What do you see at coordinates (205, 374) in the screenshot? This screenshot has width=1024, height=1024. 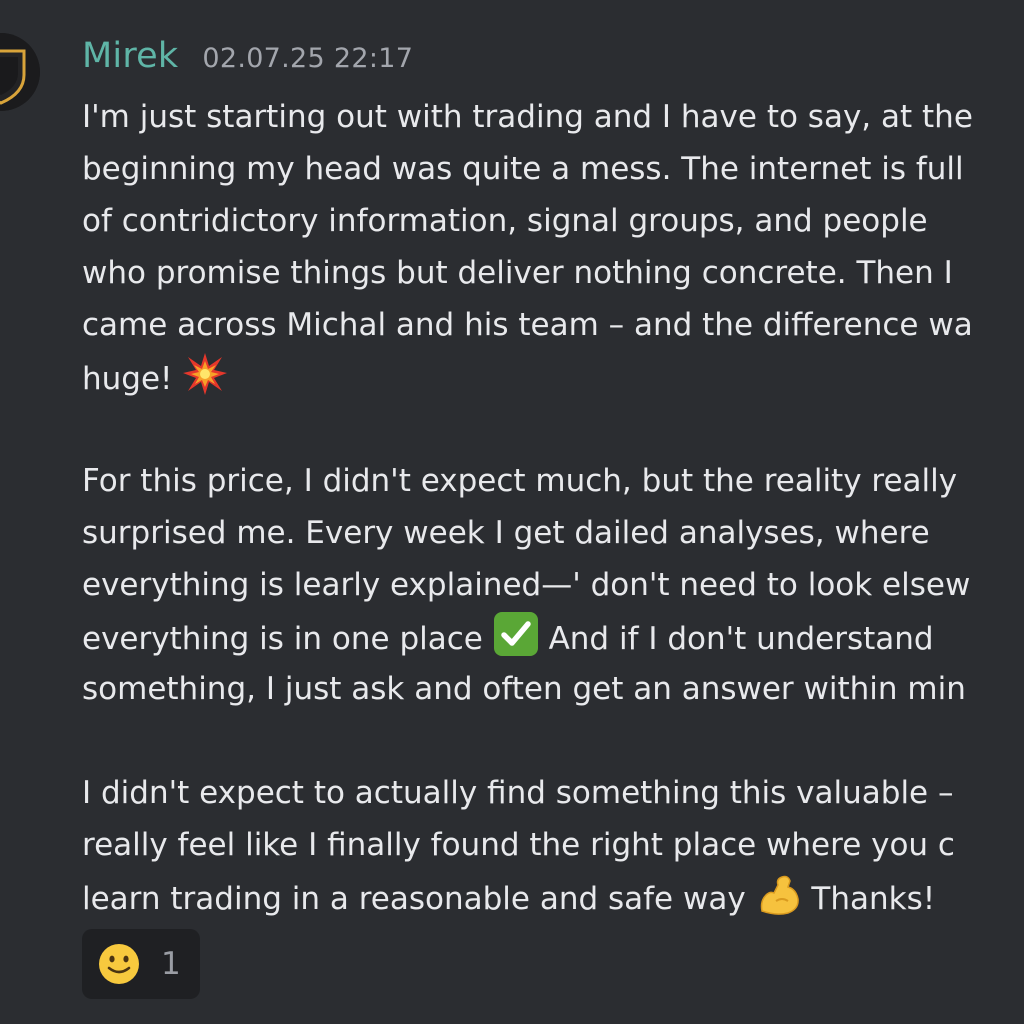 I see `collision-emoji` at bounding box center [205, 374].